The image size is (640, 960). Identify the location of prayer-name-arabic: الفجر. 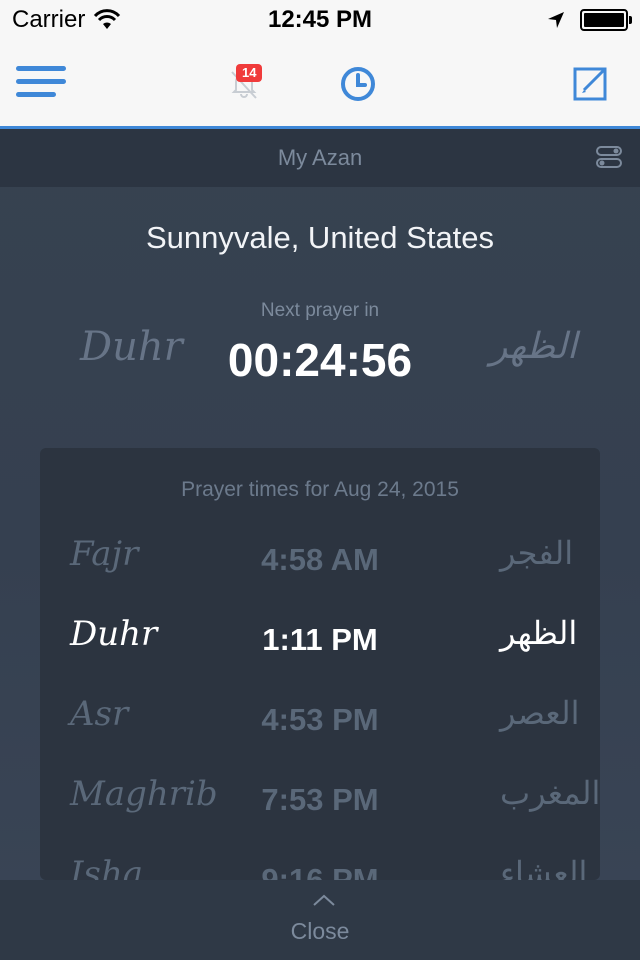
(537, 553).